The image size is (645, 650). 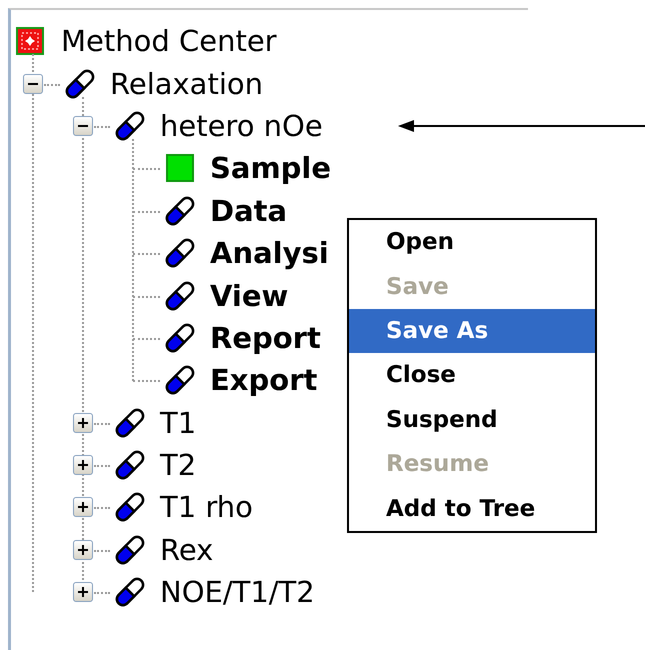 What do you see at coordinates (269, 253) in the screenshot?
I see `tree-item: Analysi` at bounding box center [269, 253].